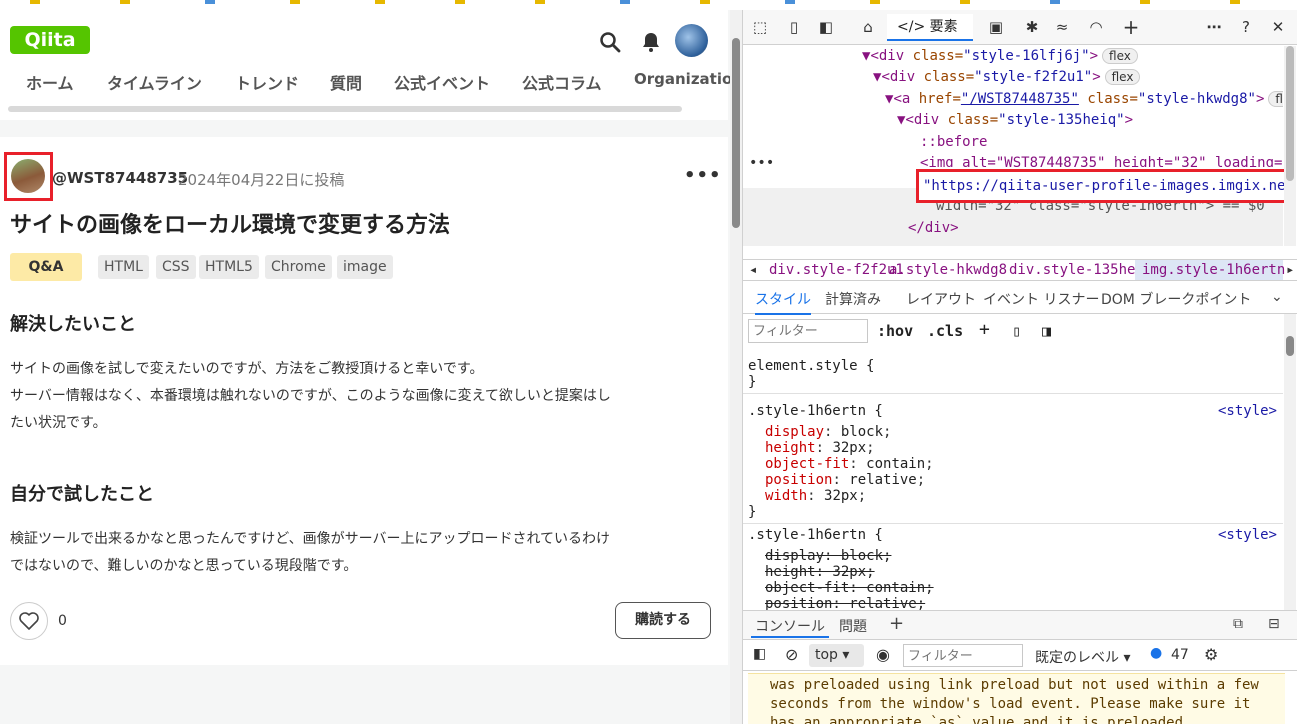  Describe the element at coordinates (868, 27) in the screenshot. I see `welcome-home-icon: ⌂` at that location.